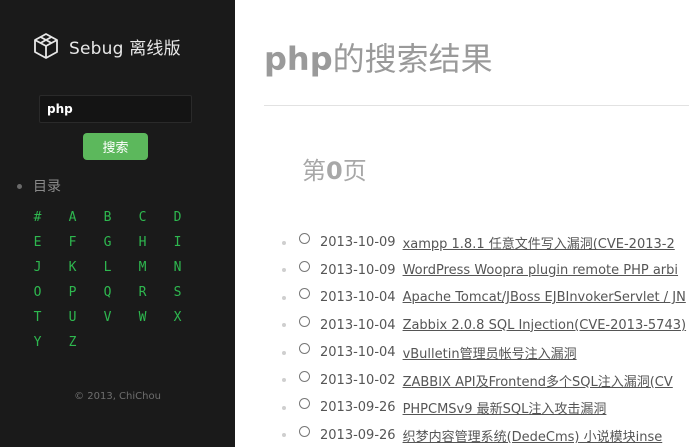 The height and width of the screenshot is (447, 689). I want to click on letter-link: Y, so click(37, 345).